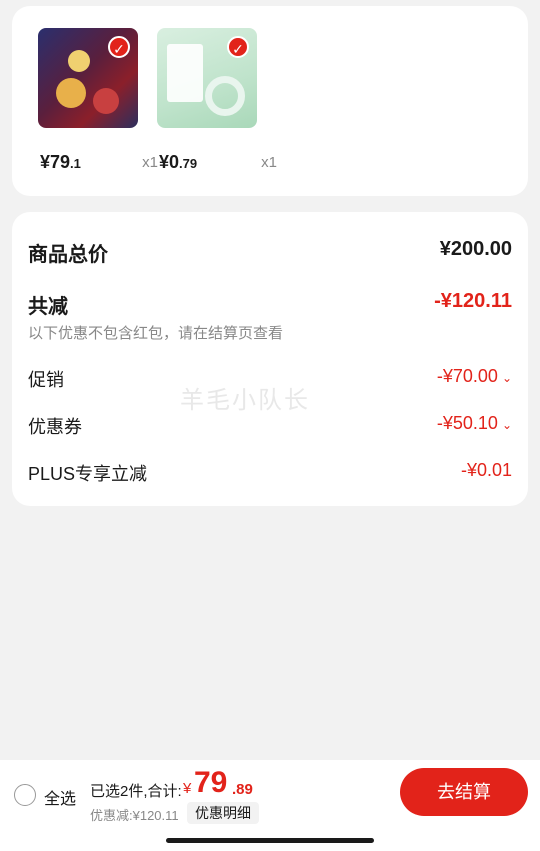 The width and height of the screenshot is (540, 851). Describe the element at coordinates (474, 423) in the screenshot. I see `coupon-value: -¥50.10 ⌄` at that location.